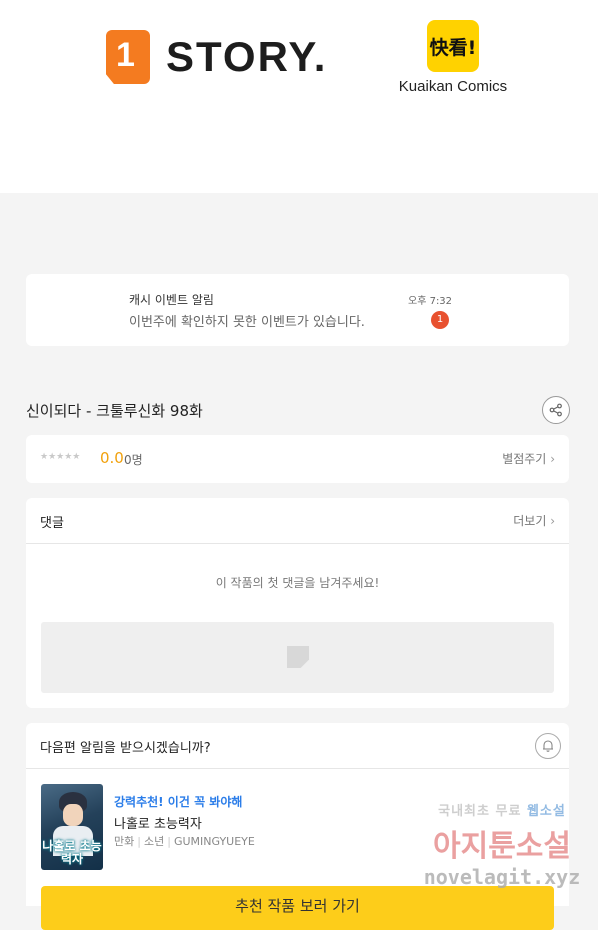  Describe the element at coordinates (125, 748) in the screenshot. I see `next-episode-question: 다음편 알림을 받으시겠습니까?` at that location.